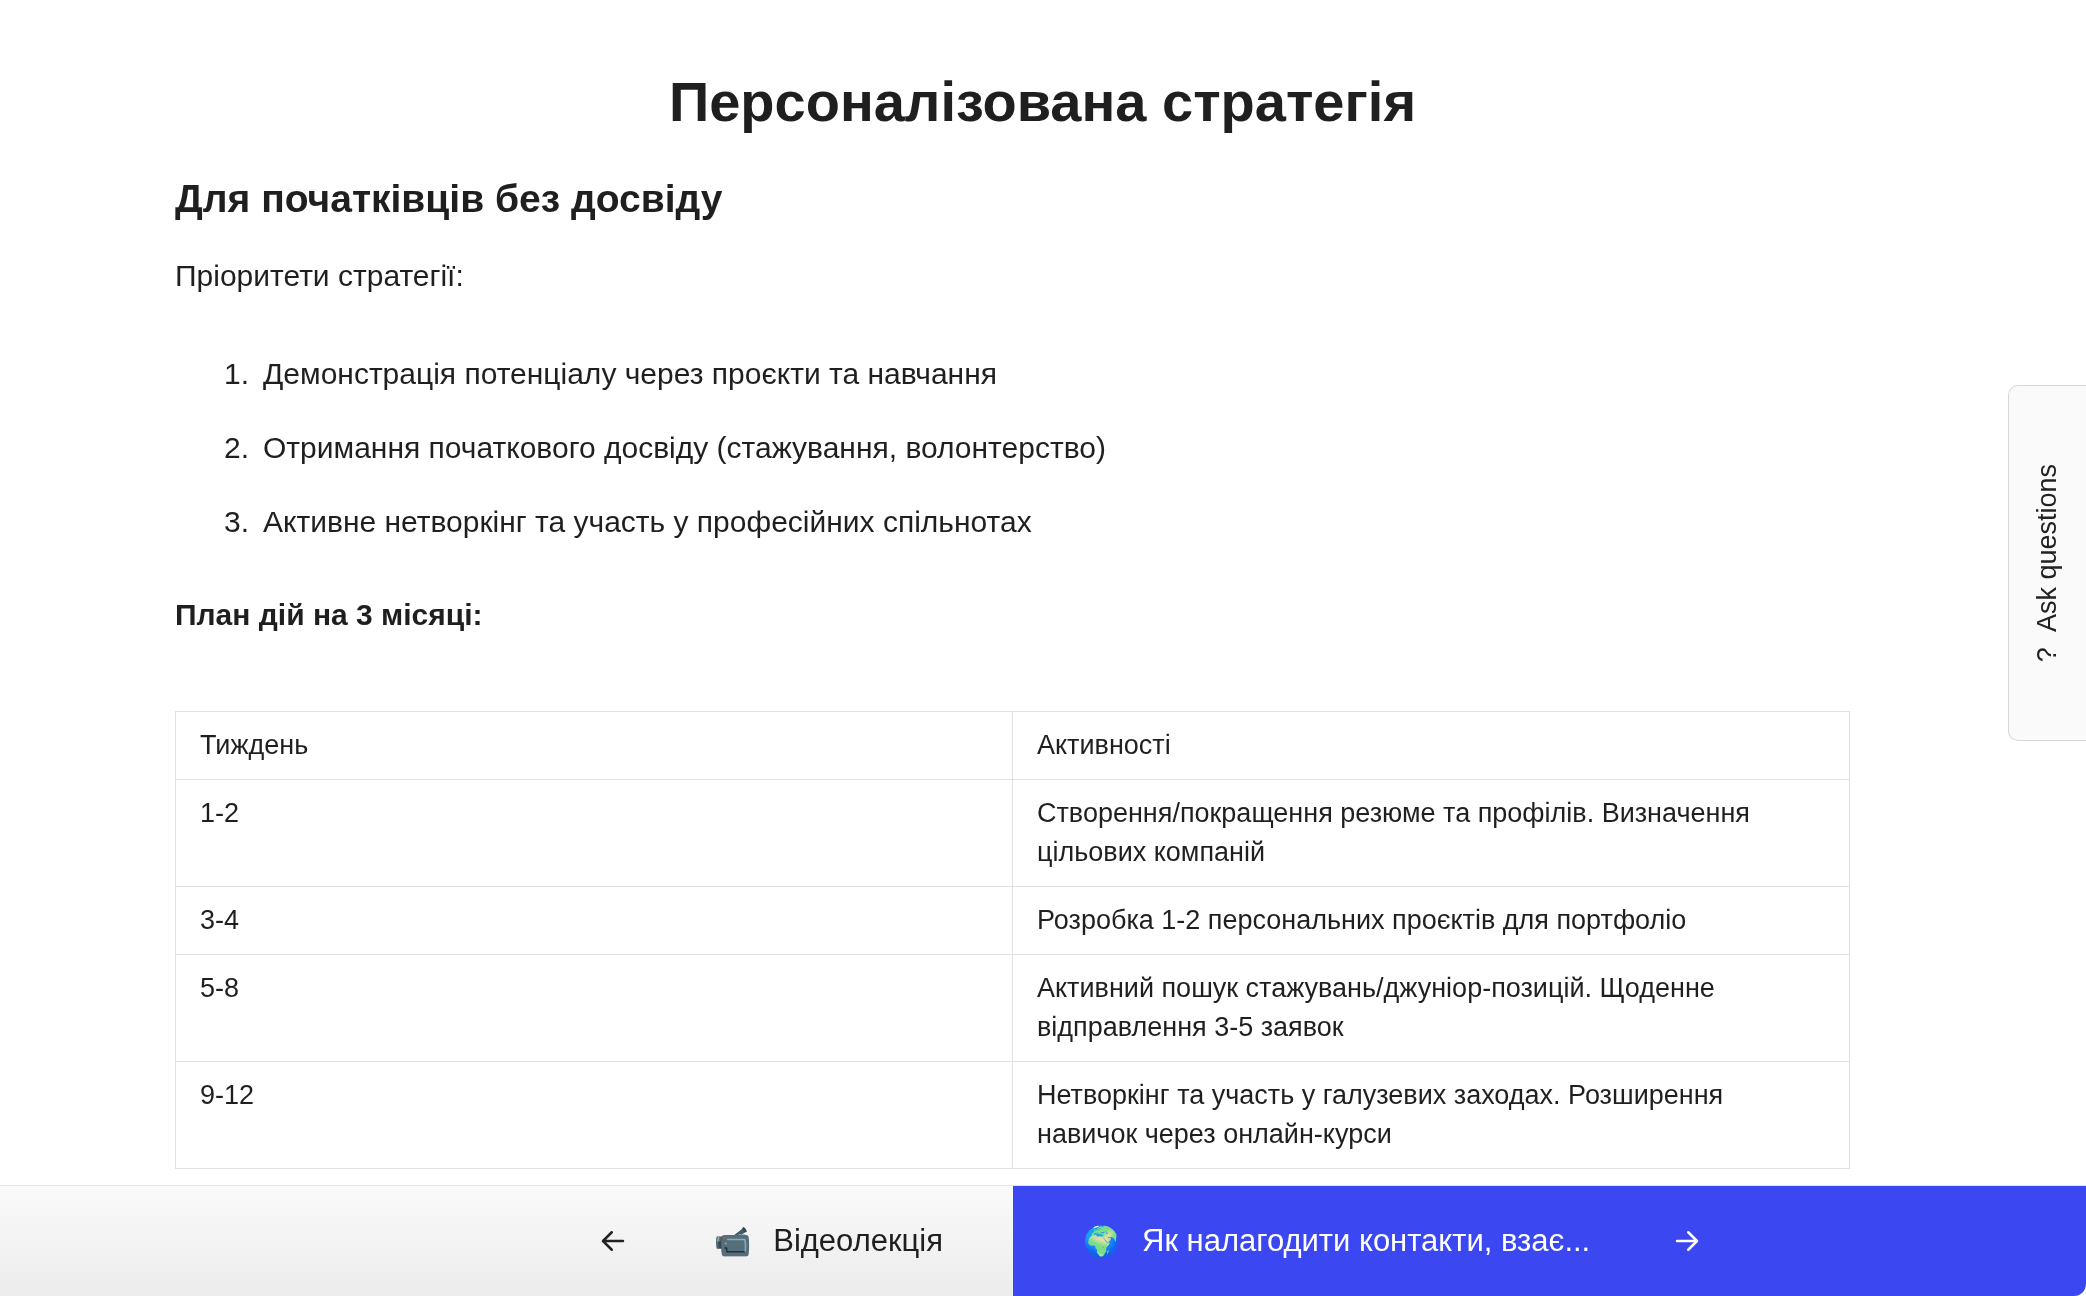 The width and height of the screenshot is (2086, 1296). I want to click on intro-text: Пріоритети стратегії:, so click(320, 276).